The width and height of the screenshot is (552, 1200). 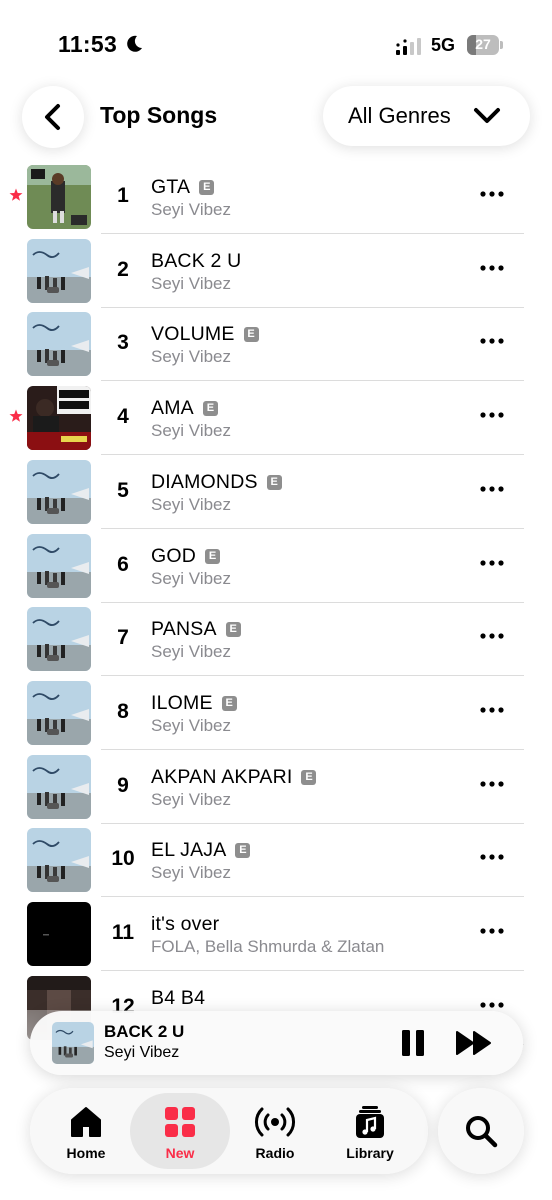 I want to click on mini-player: BACK 2 U Seyi Vibez, so click(x=276, y=1043).